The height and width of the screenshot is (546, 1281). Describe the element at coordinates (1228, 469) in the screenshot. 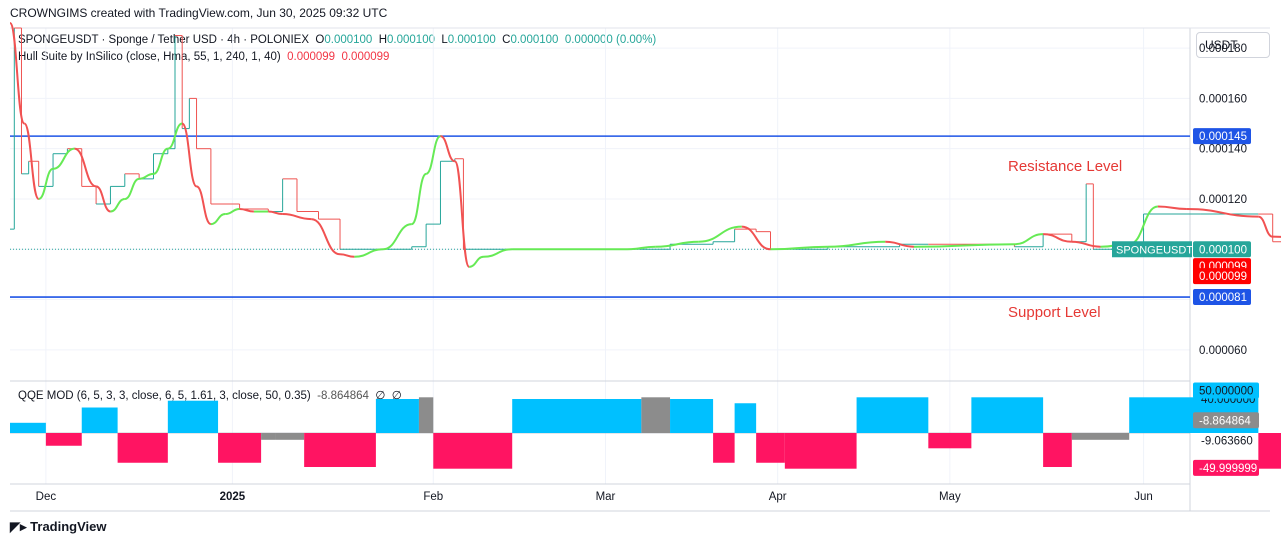

I see `qqe-badge-down-text: -49.999999` at that location.